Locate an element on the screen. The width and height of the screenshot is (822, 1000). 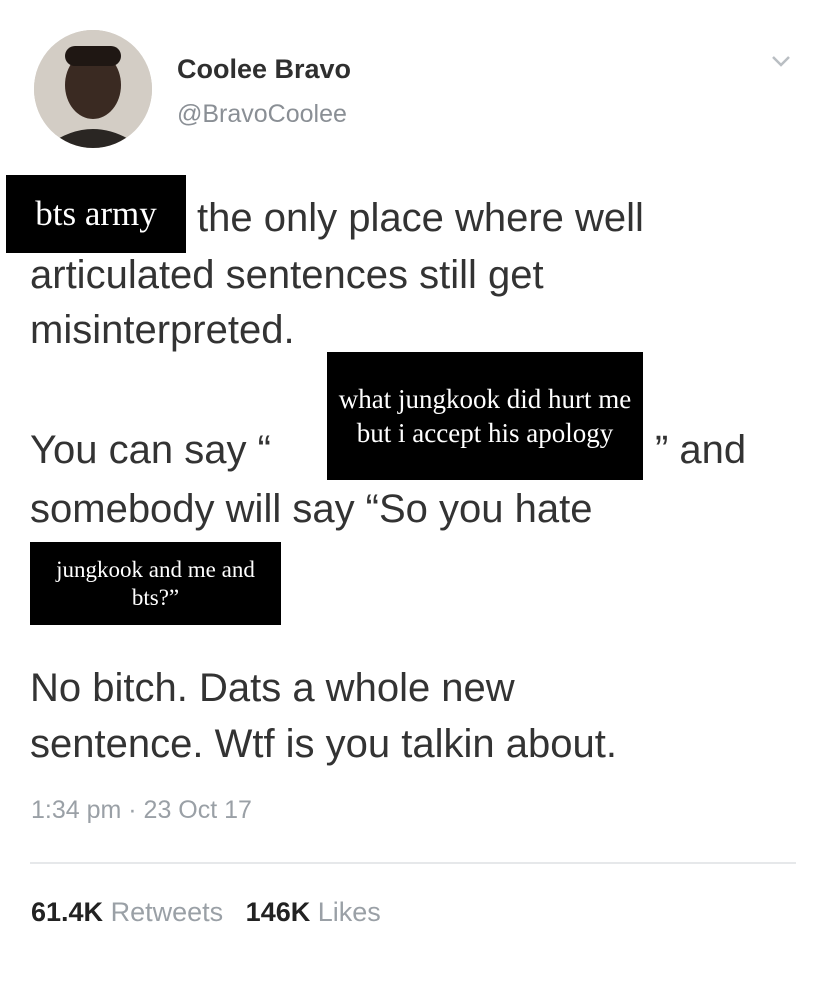
tweet-text-line-4-start: You can say “ is located at coordinates (150, 450).